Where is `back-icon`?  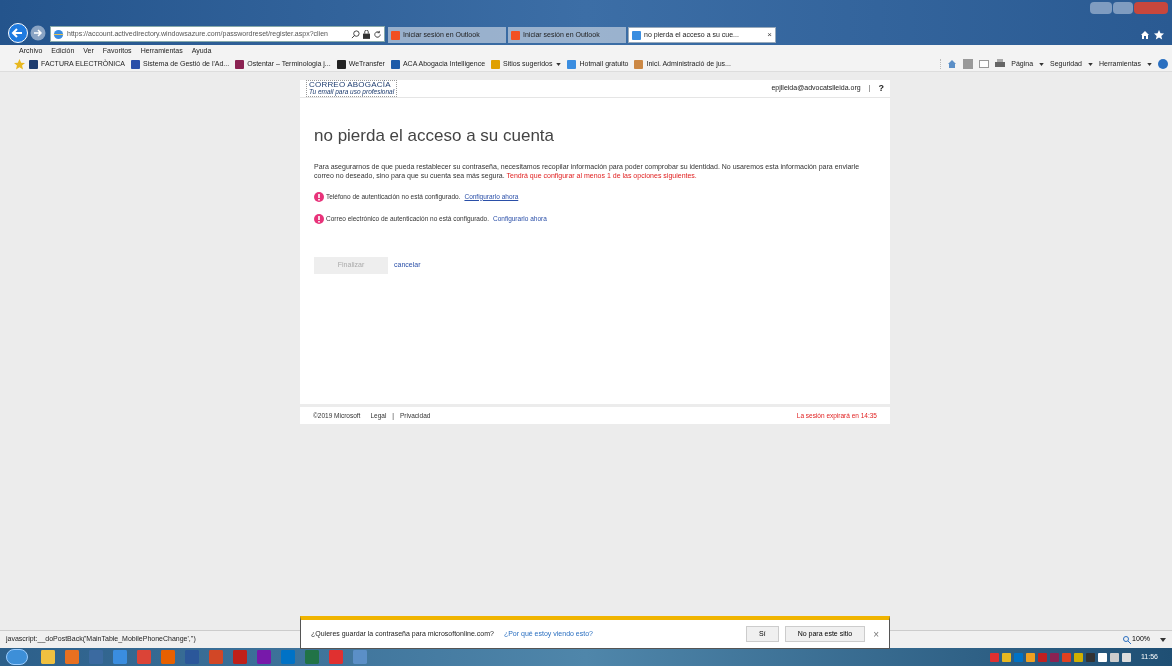 back-icon is located at coordinates (18, 33).